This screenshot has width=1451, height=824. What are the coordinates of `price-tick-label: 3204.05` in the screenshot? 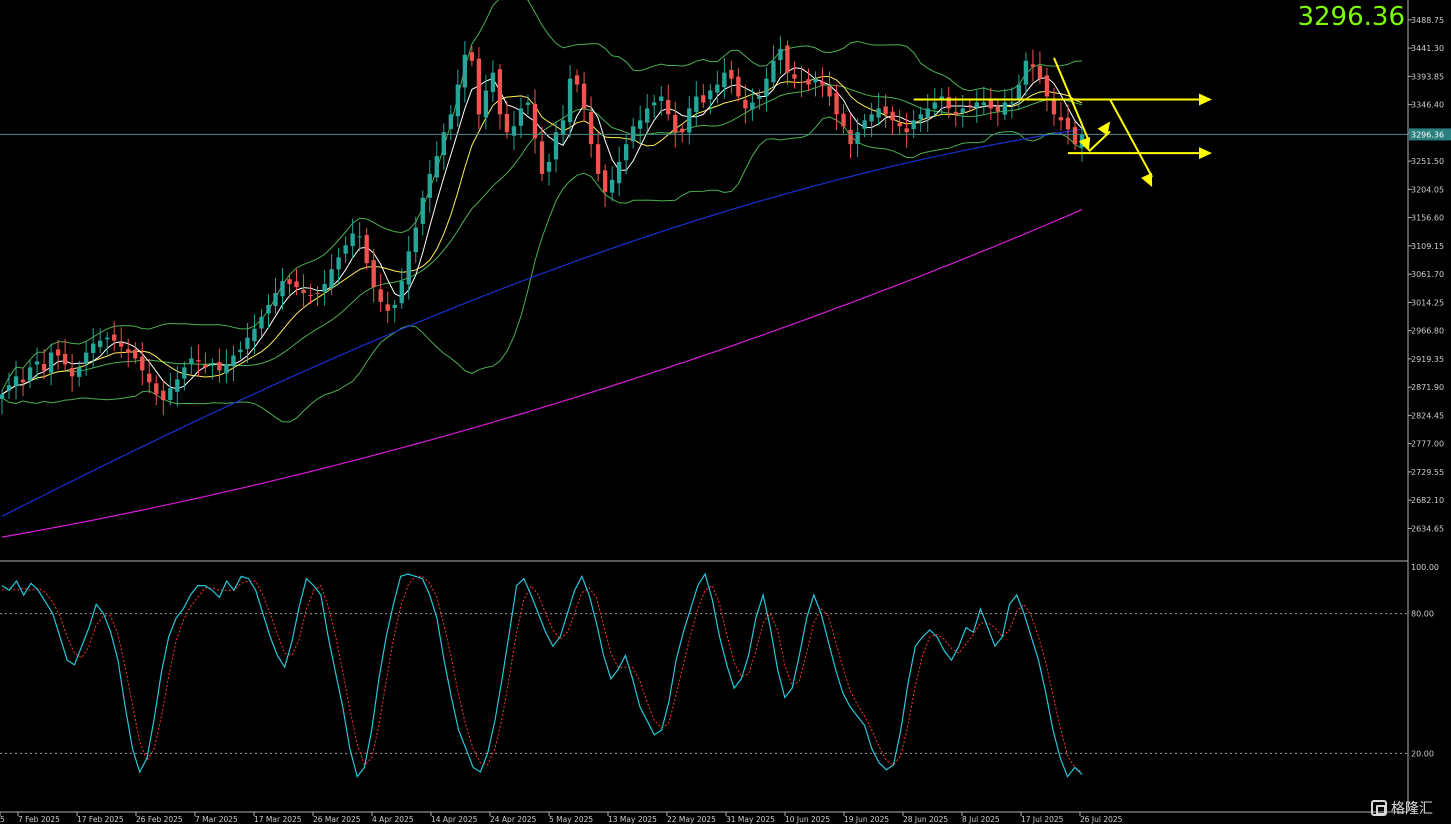 It's located at (1427, 189).